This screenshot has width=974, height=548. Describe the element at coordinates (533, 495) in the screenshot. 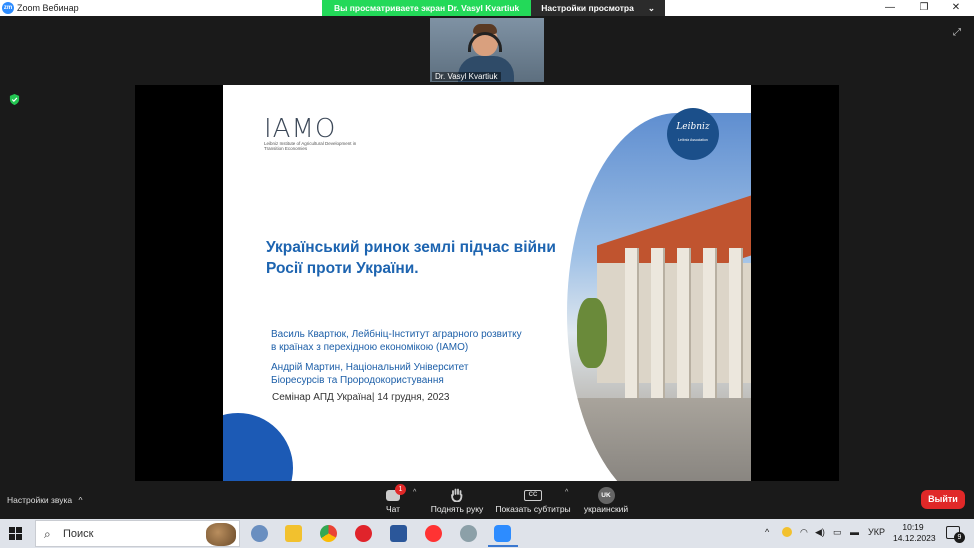

I see `captions-icon: CC` at that location.